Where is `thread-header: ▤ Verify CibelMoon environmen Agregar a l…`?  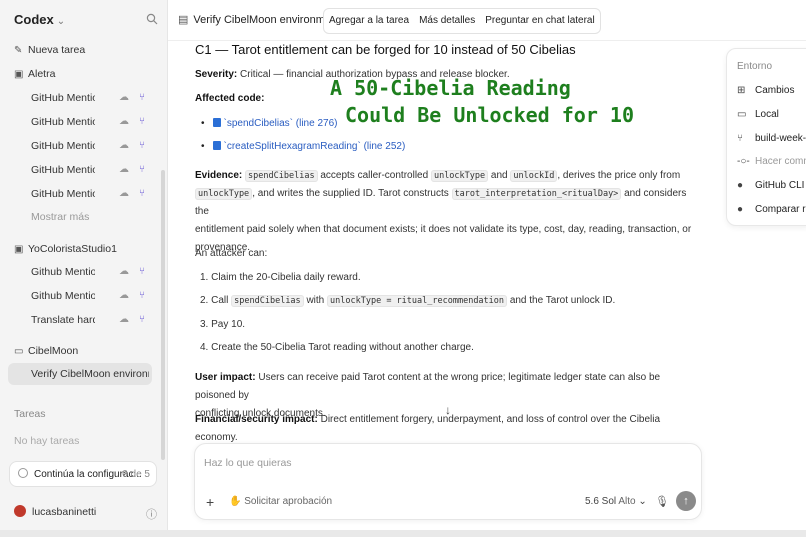
thread-header: ▤ Verify CibelMoon environmen Agregar a l… is located at coordinates (487, 20).